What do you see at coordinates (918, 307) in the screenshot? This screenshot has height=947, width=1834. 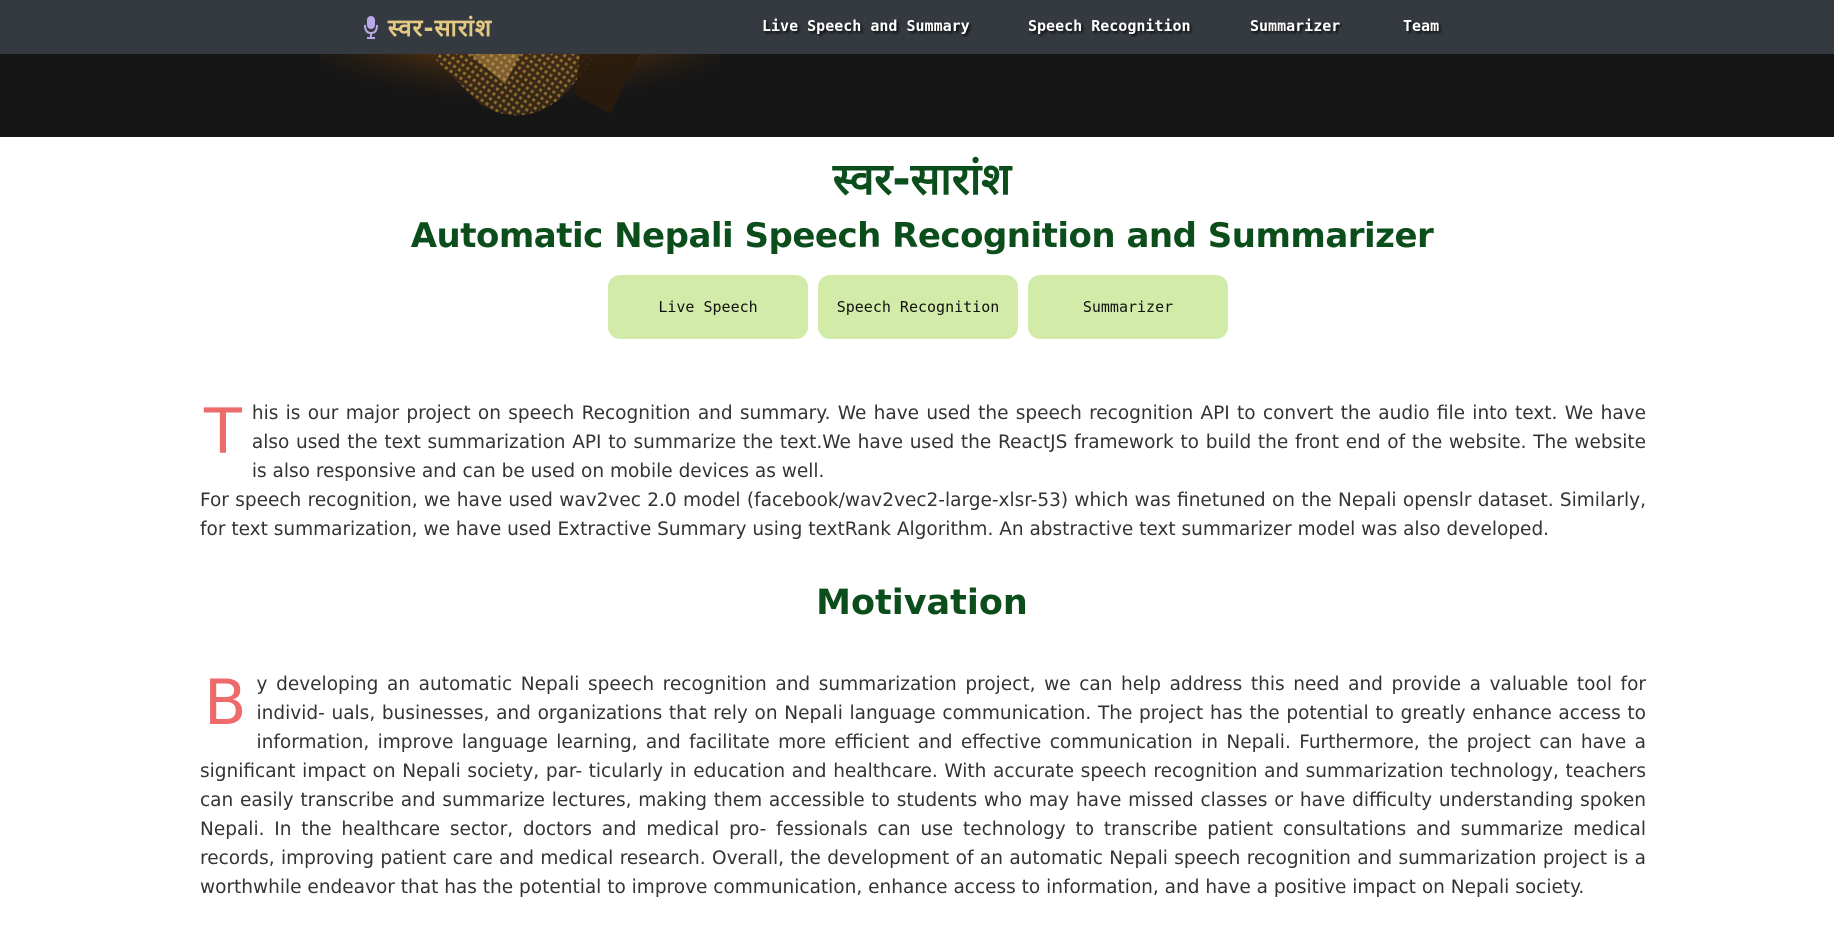 I see `speech-recognition-button: Speech Recognition` at bounding box center [918, 307].